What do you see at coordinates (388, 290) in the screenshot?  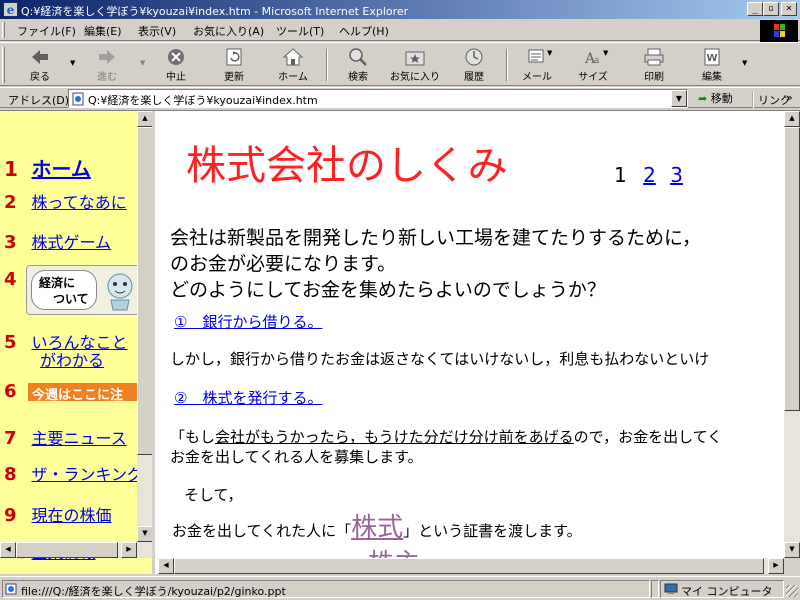 I see `intro-line-3: どのようにしてお金を集めたらよいのでしょうか？` at bounding box center [388, 290].